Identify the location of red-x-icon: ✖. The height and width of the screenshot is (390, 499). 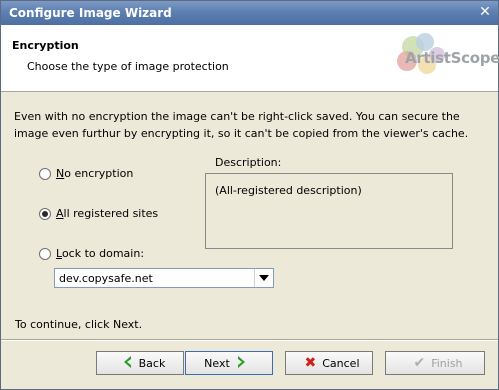
(310, 363).